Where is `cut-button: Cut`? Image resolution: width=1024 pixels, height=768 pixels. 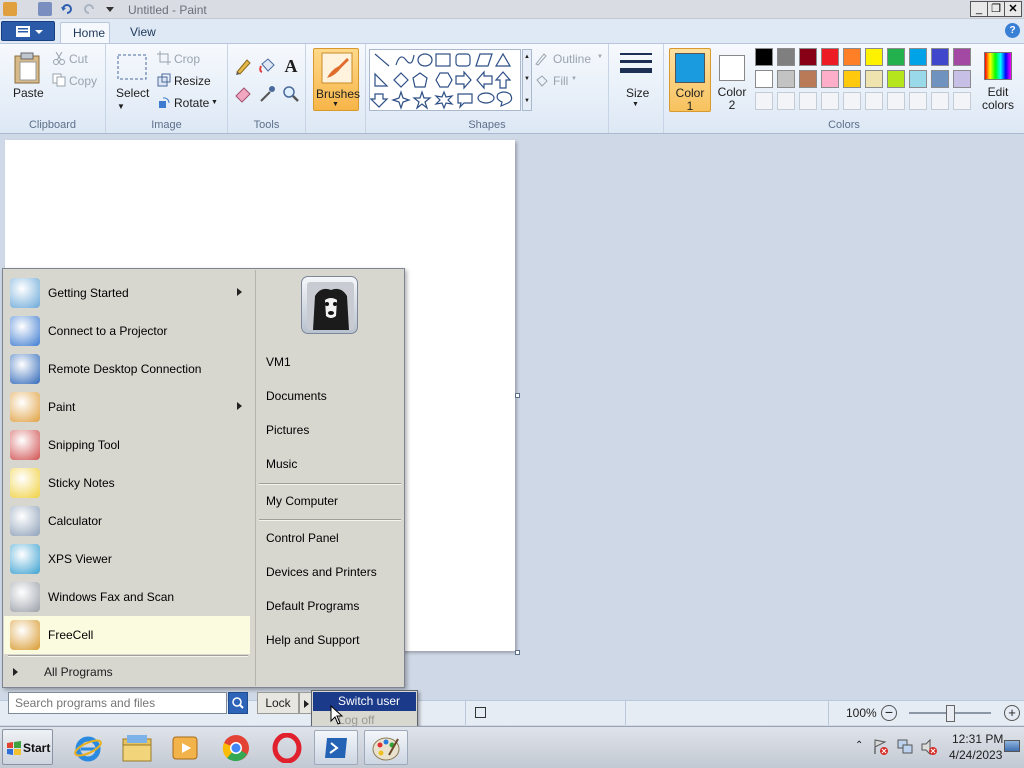
cut-button: Cut is located at coordinates (78, 59).